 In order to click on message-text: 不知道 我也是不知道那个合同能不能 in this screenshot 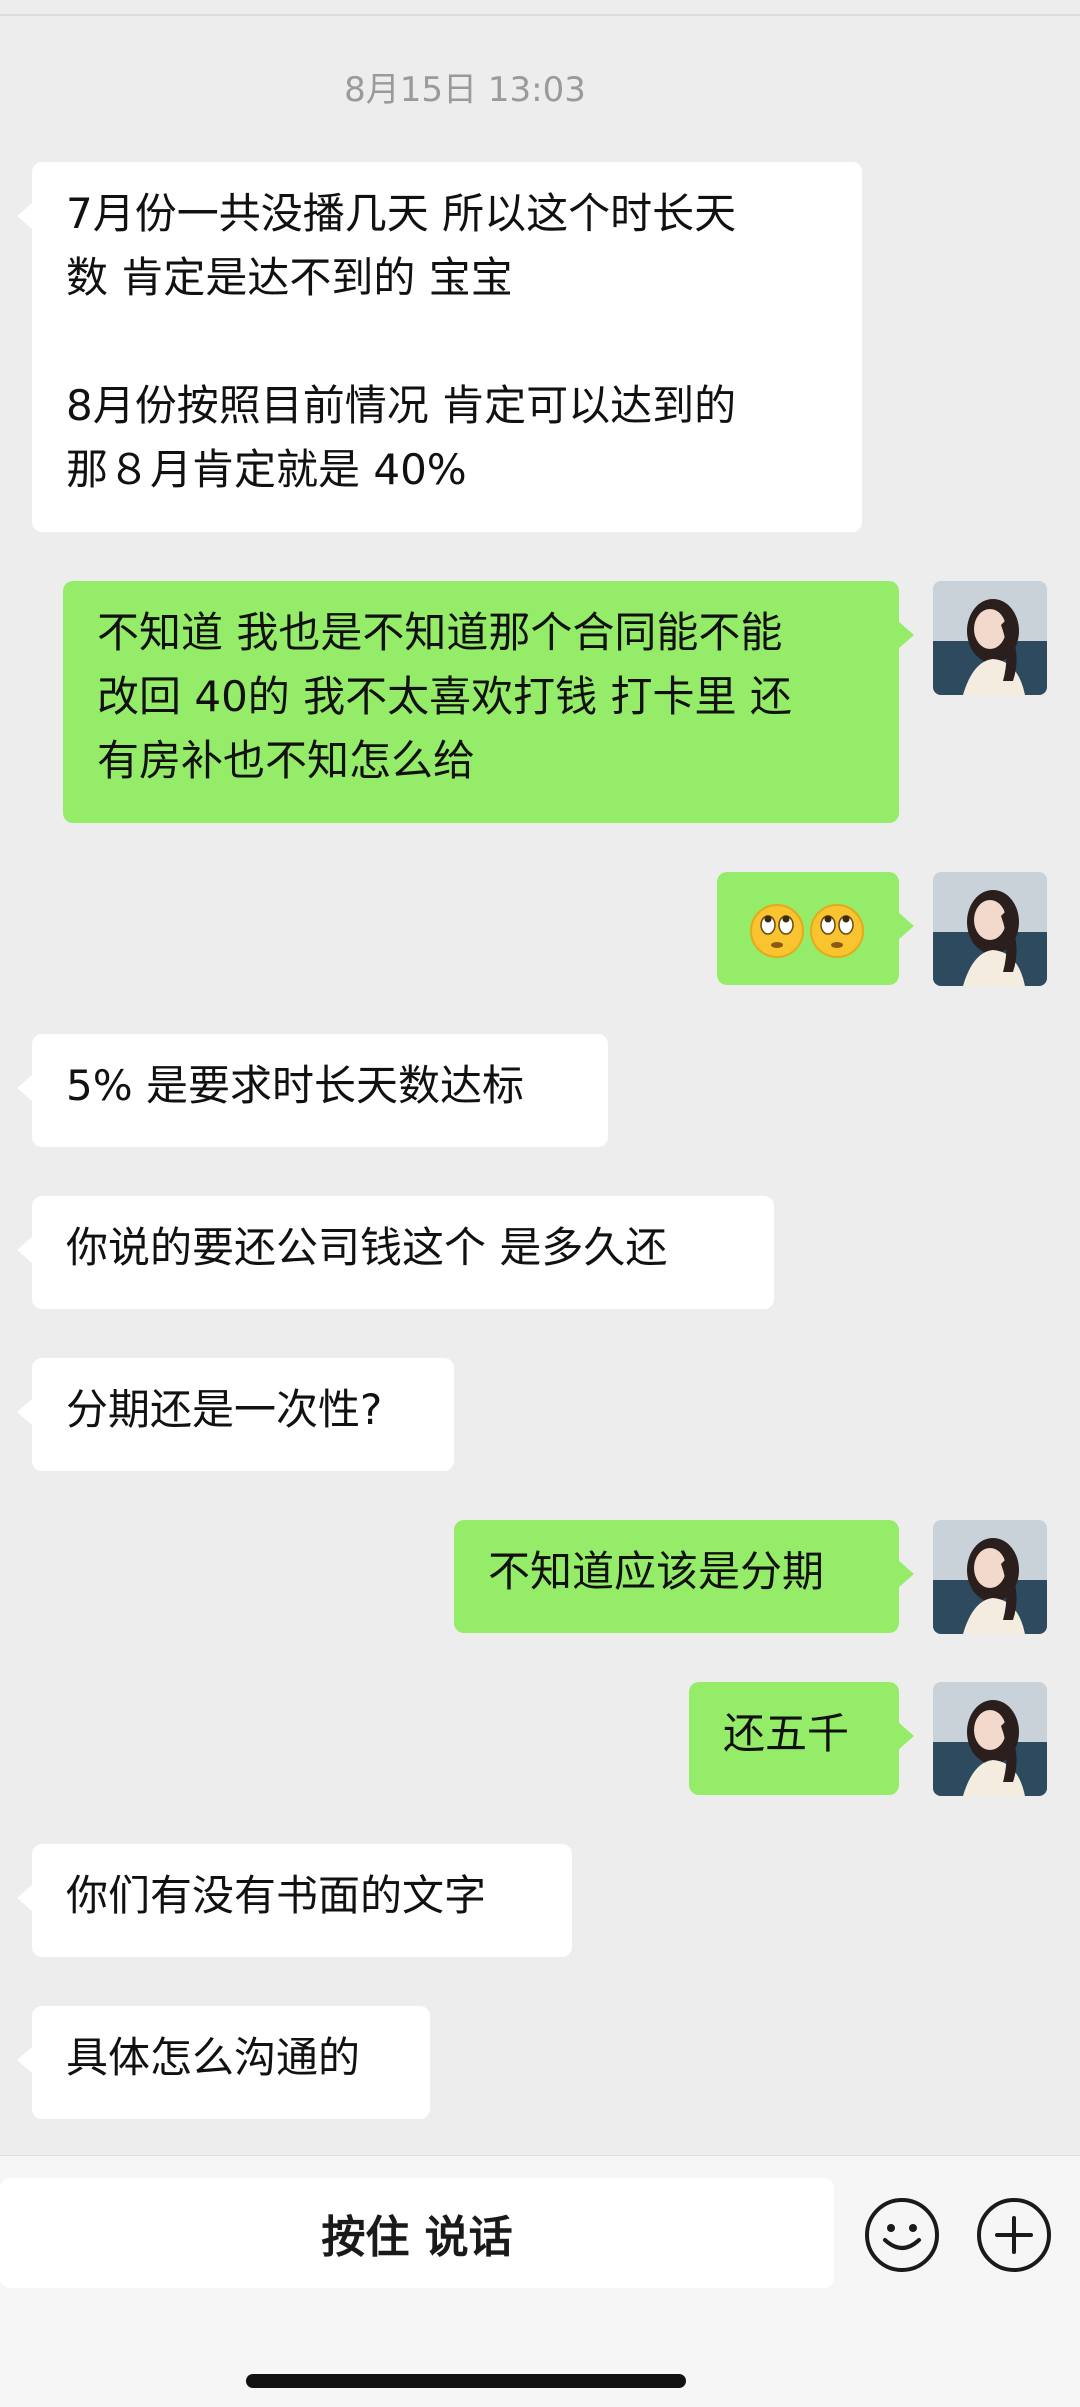, I will do `click(440, 632)`.